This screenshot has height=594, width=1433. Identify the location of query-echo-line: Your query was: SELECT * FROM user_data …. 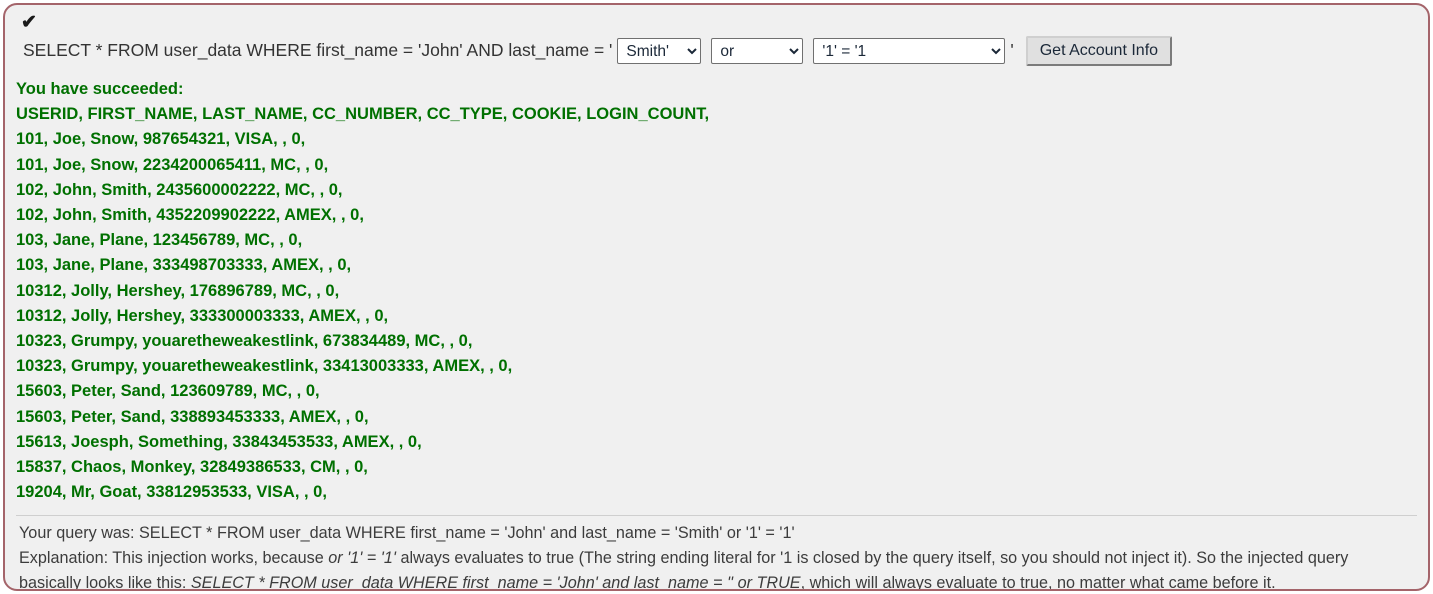
(407, 533).